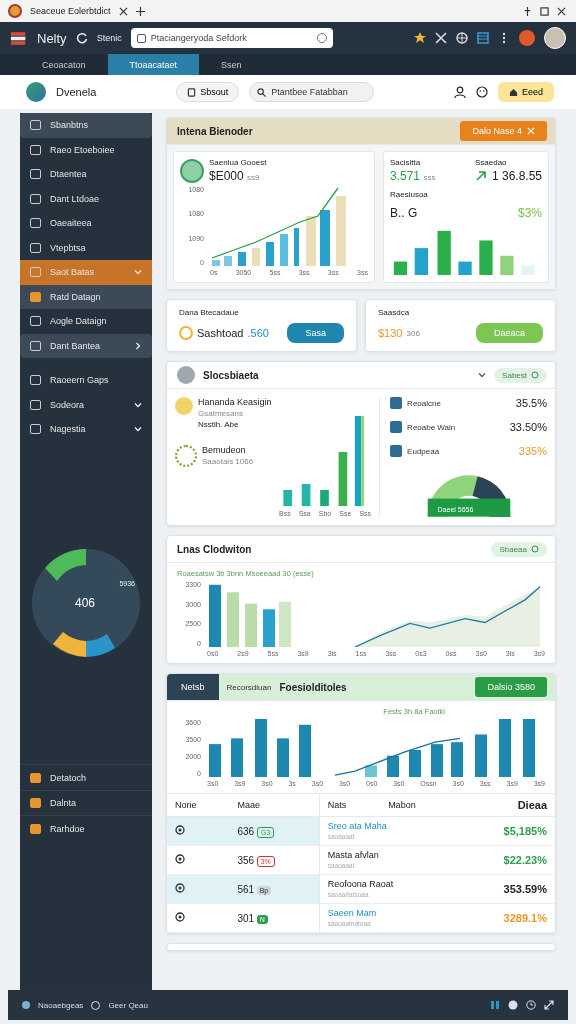 This screenshot has height=1024, width=576. I want to click on row-name: Masta afvlan, so click(353, 855).